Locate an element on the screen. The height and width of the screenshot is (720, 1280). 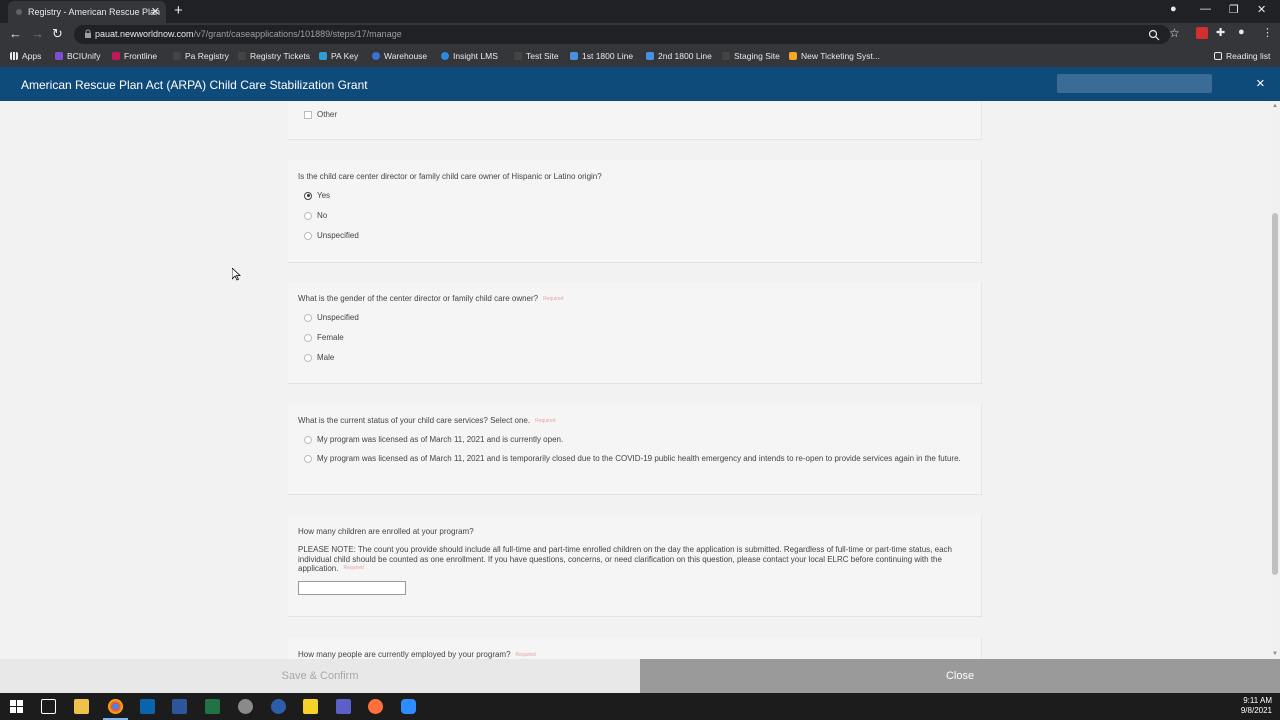
chrome-taskbar-icon is located at coordinates (115, 709).